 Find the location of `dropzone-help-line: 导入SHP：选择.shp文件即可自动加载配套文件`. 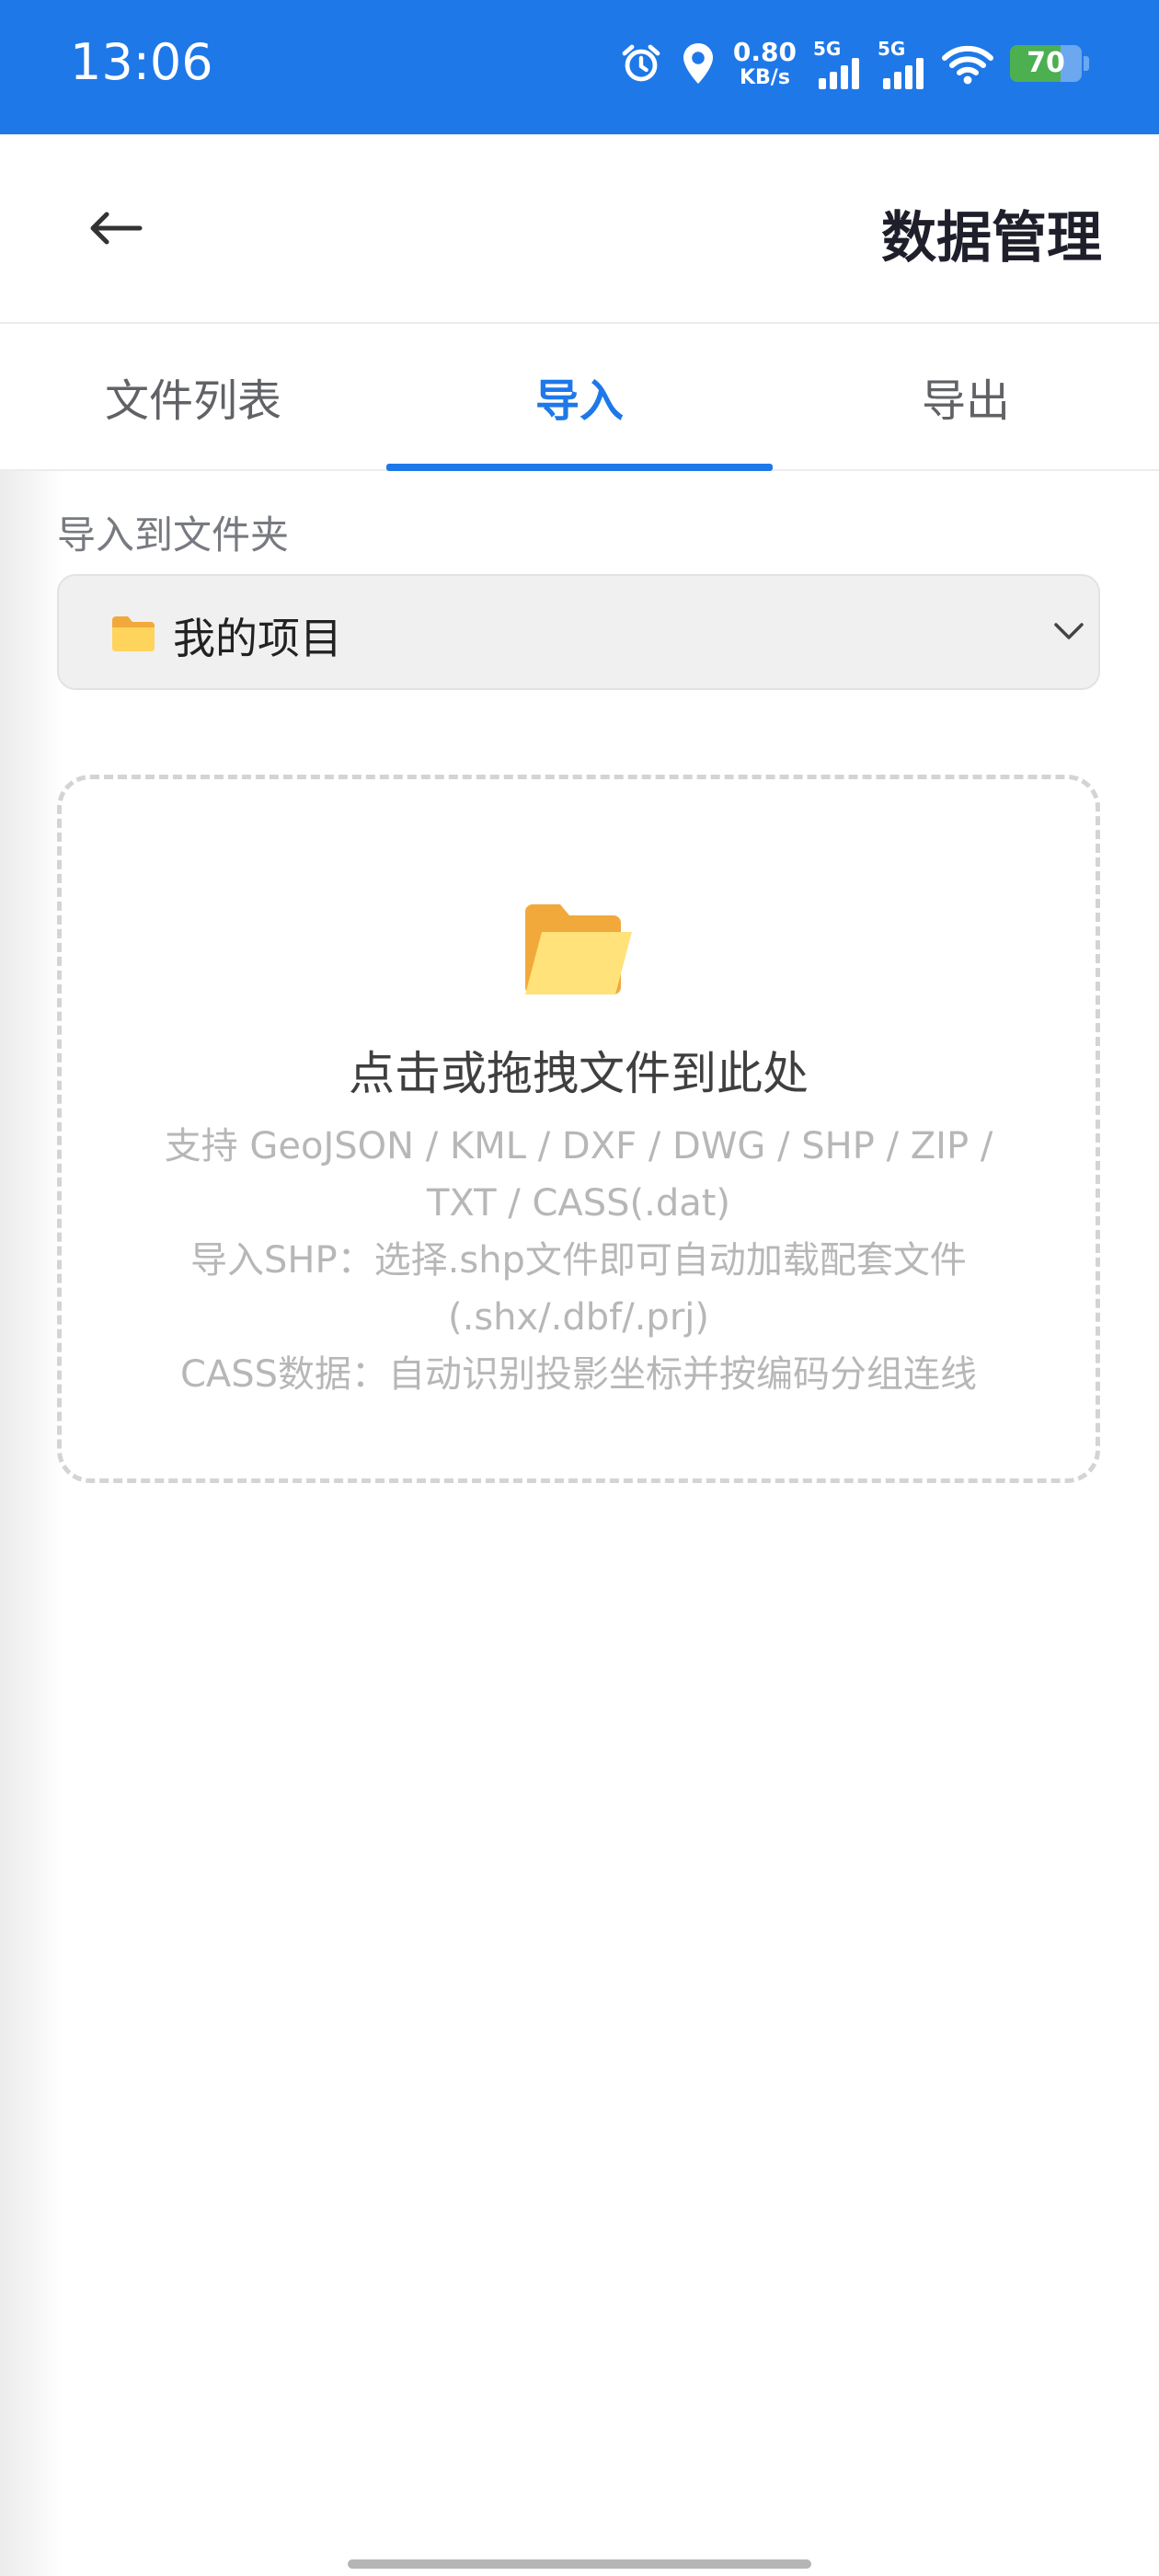

dropzone-help-line: 导入SHP：选择.shp文件即可自动加载配套文件 is located at coordinates (578, 1260).